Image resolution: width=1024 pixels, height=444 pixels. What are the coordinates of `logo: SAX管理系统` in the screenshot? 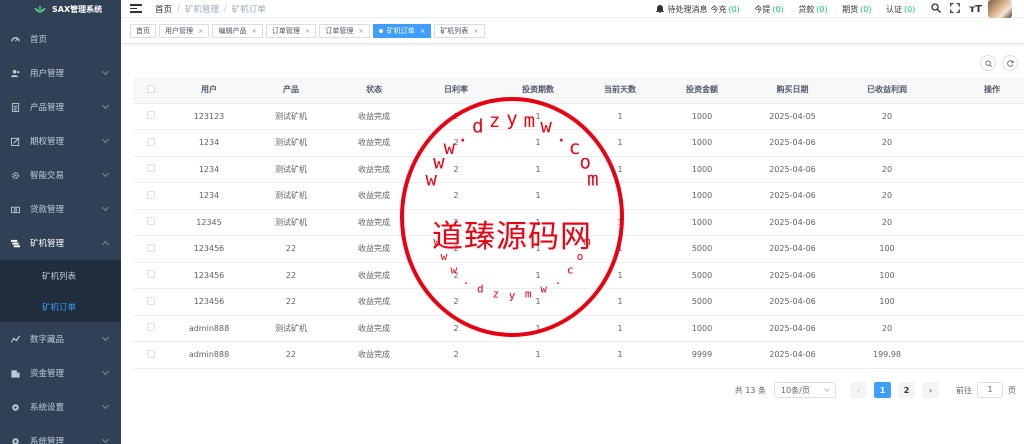 It's located at (60, 9).